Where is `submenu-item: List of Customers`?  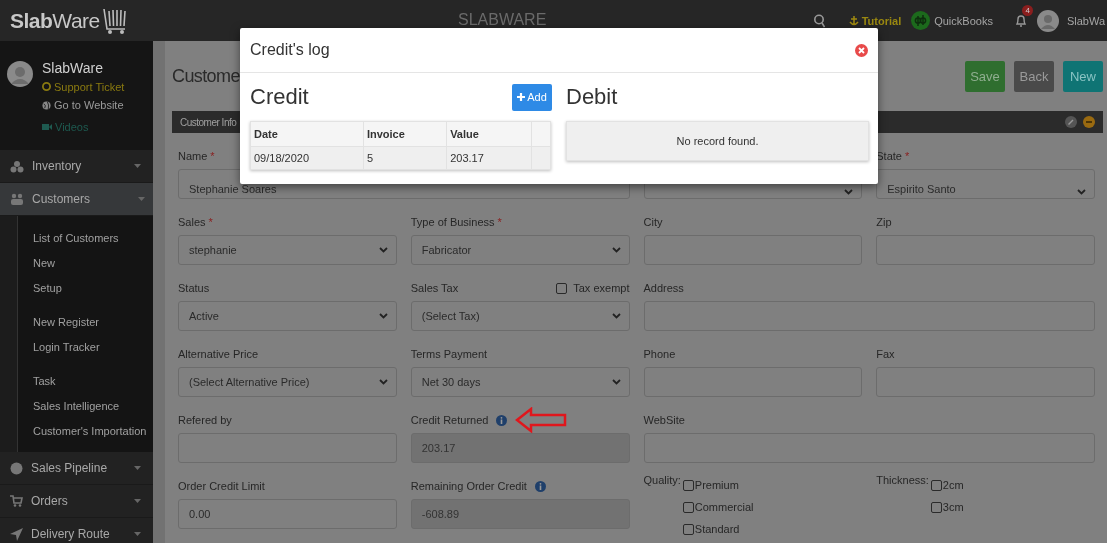 submenu-item: List of Customers is located at coordinates (93, 238).